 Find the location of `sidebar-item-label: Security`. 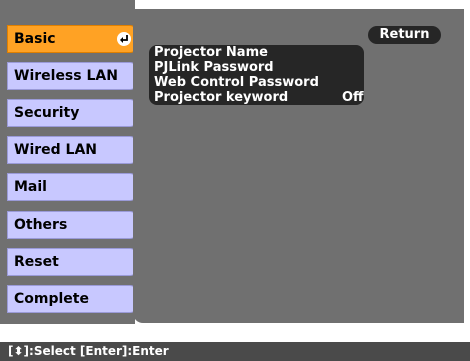

sidebar-item-label: Security is located at coordinates (47, 113).